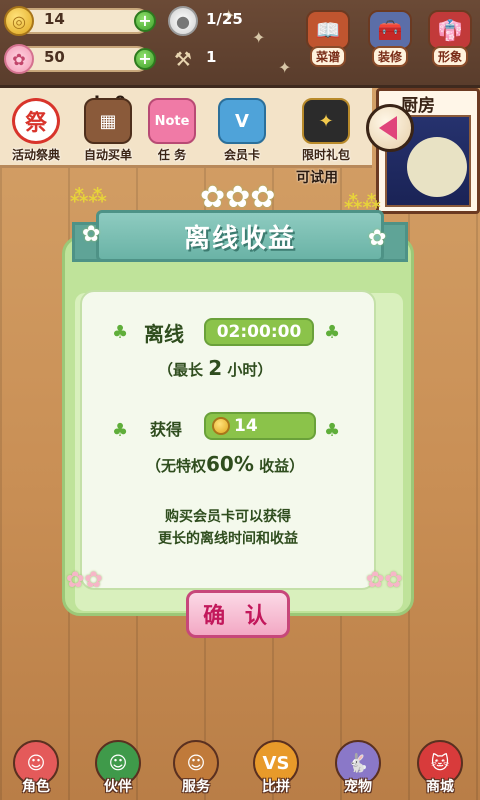 The height and width of the screenshot is (800, 480). Describe the element at coordinates (36, 121) in the screenshot. I see `festival-icon: 祭` at that location.